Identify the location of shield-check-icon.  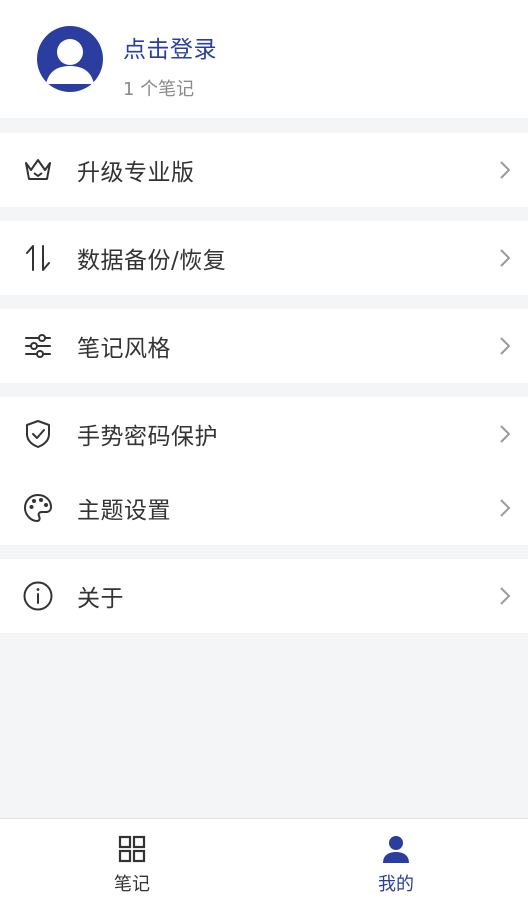
(38, 434).